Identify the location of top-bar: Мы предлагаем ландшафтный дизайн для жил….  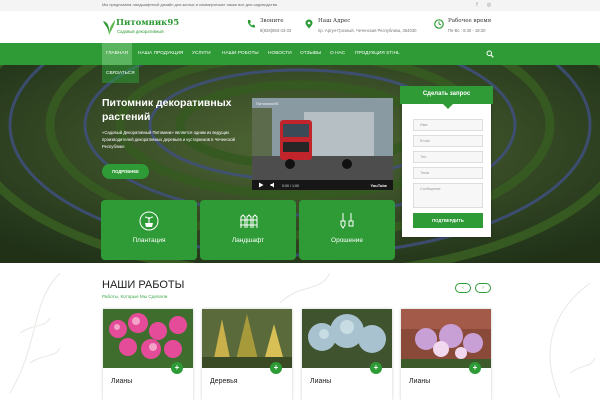
(300, 5).